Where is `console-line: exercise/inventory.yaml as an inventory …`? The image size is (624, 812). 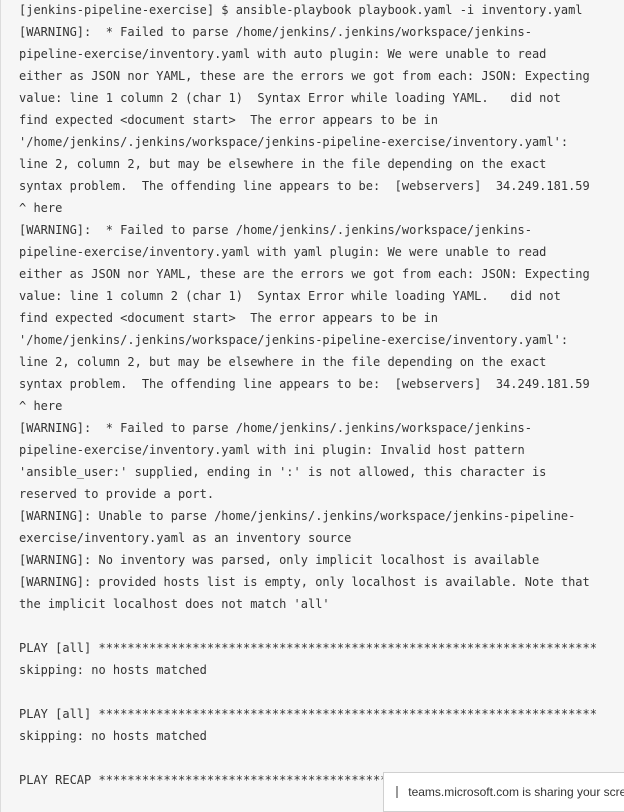 console-line: exercise/inventory.yaml as an inventory … is located at coordinates (185, 538).